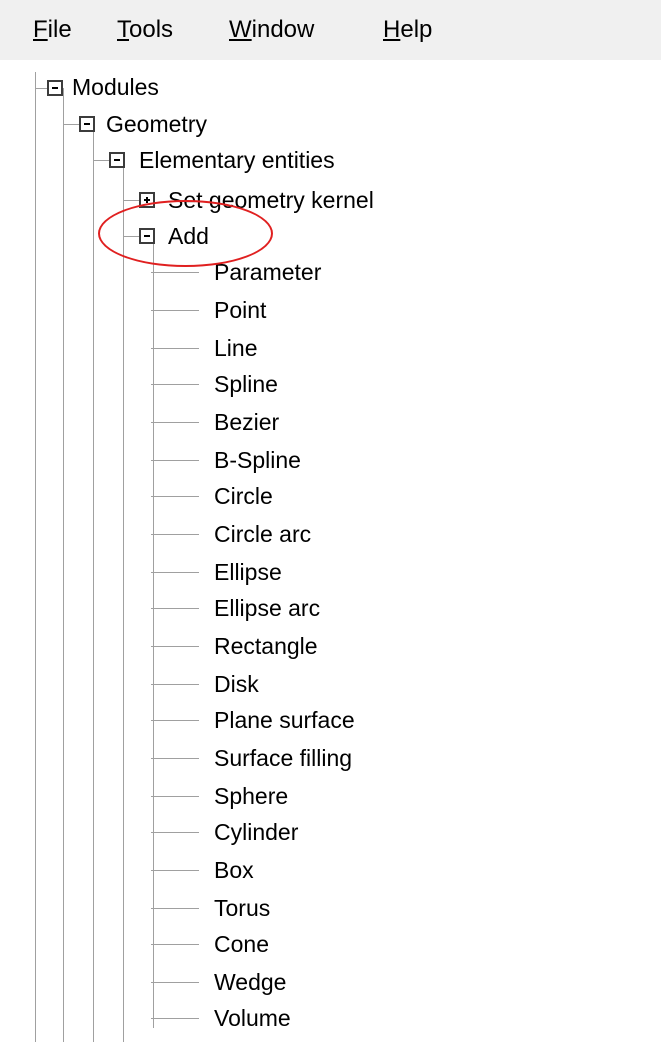 Image resolution: width=661 pixels, height=1043 pixels. I want to click on tree-leaf-label: Rectangle, so click(266, 646).